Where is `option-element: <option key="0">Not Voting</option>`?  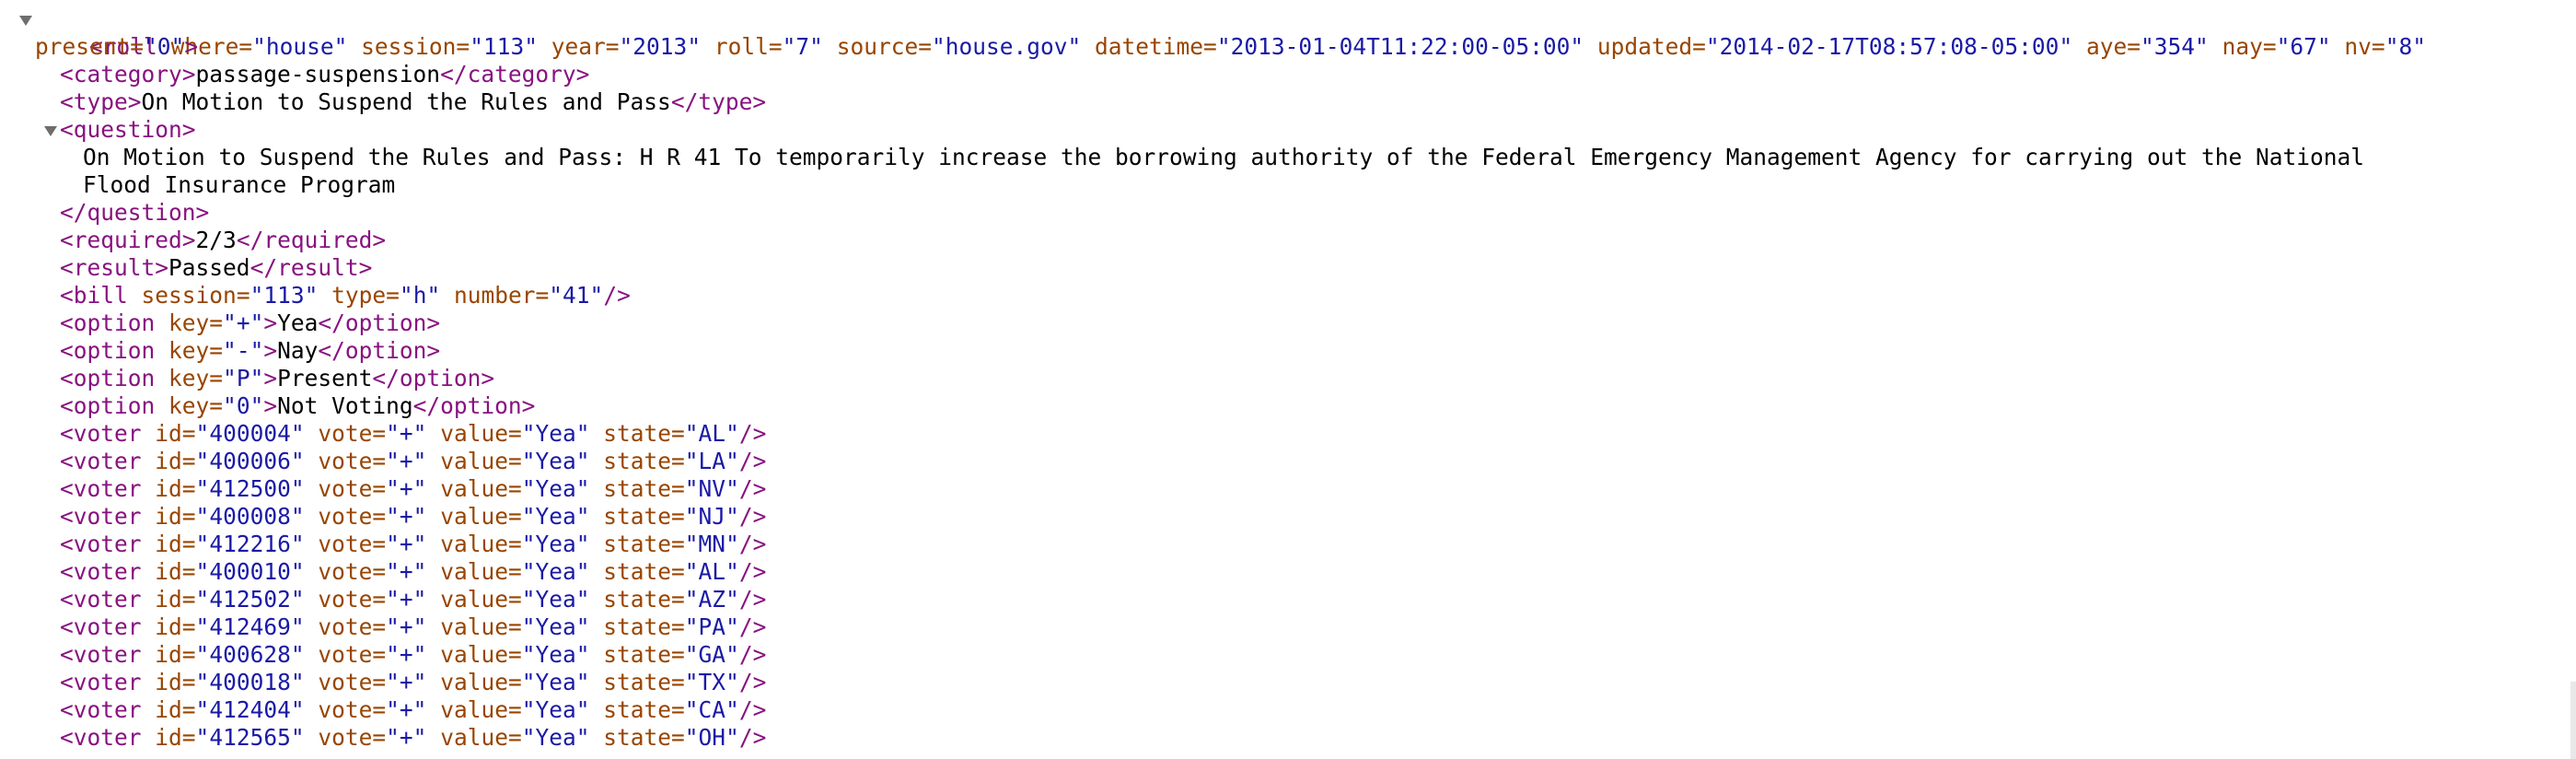
option-element: <option key="0">Not Voting</option> is located at coordinates (298, 405).